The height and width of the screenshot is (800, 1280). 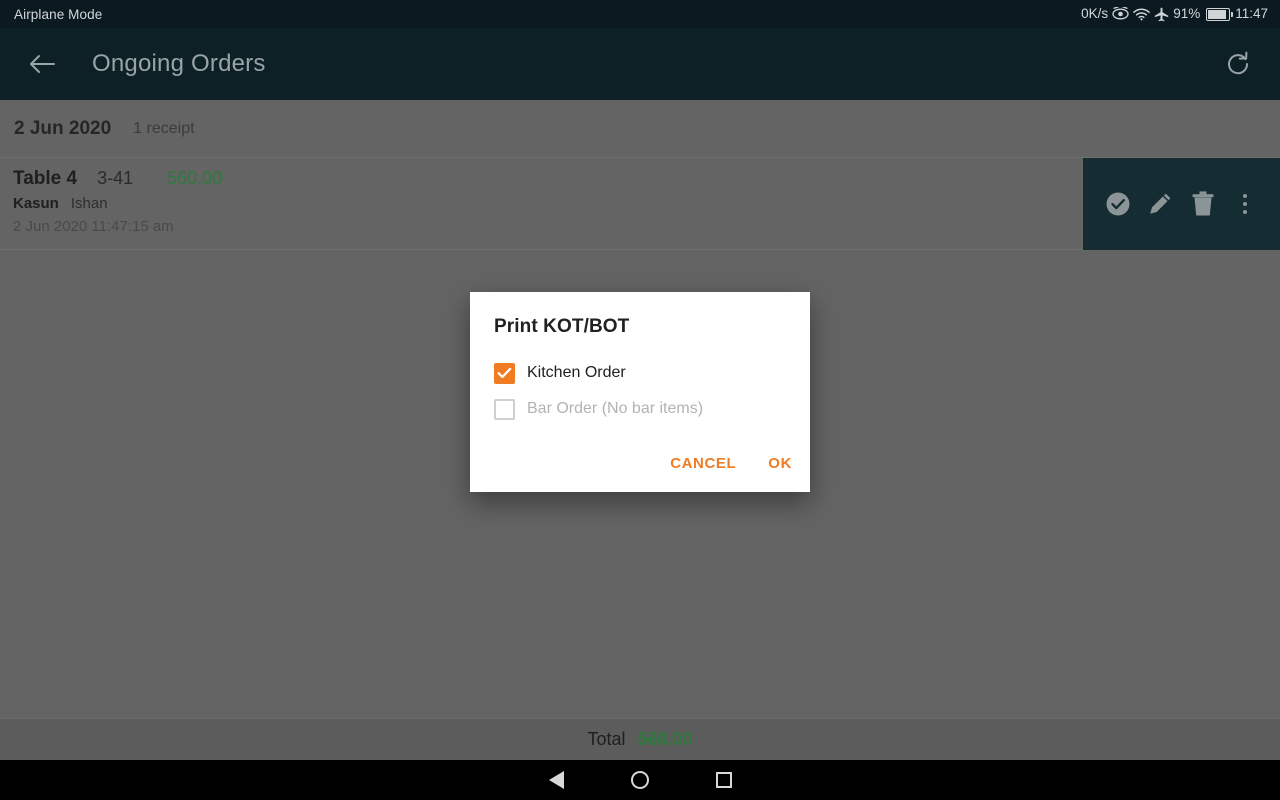 What do you see at coordinates (1220, 14) in the screenshot?
I see `battery-icon` at bounding box center [1220, 14].